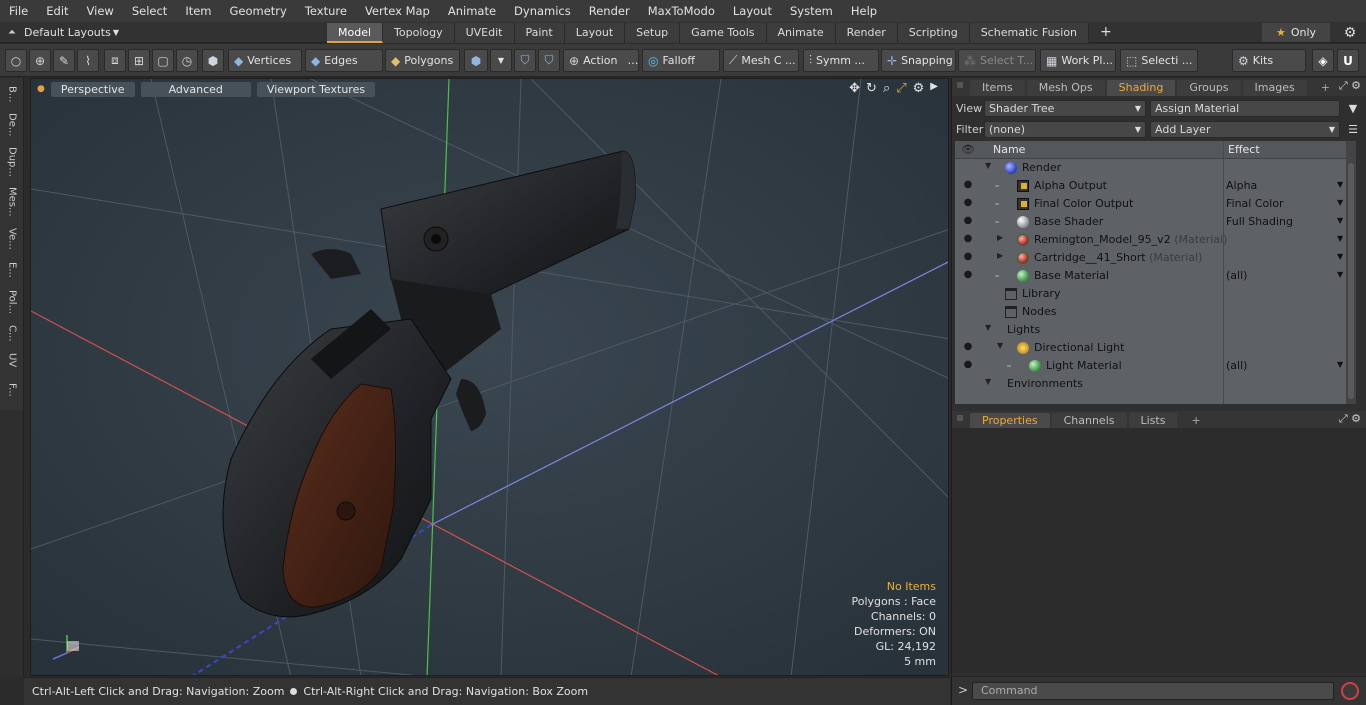 The height and width of the screenshot is (705, 1366). What do you see at coordinates (1009, 149) in the screenshot?
I see `column-name: Name` at bounding box center [1009, 149].